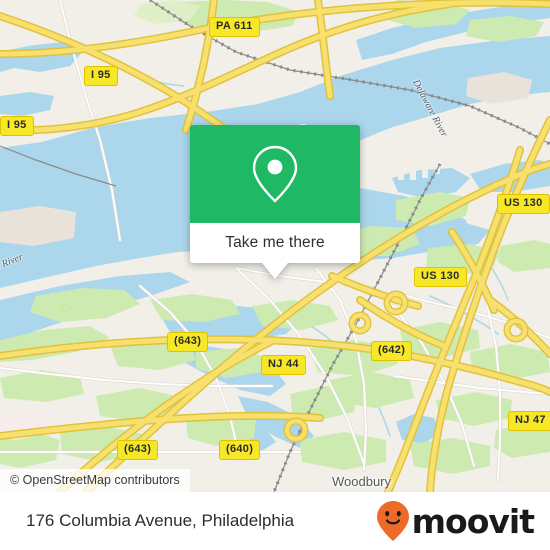  I want to click on location-popup-card: Take me there, so click(275, 202).